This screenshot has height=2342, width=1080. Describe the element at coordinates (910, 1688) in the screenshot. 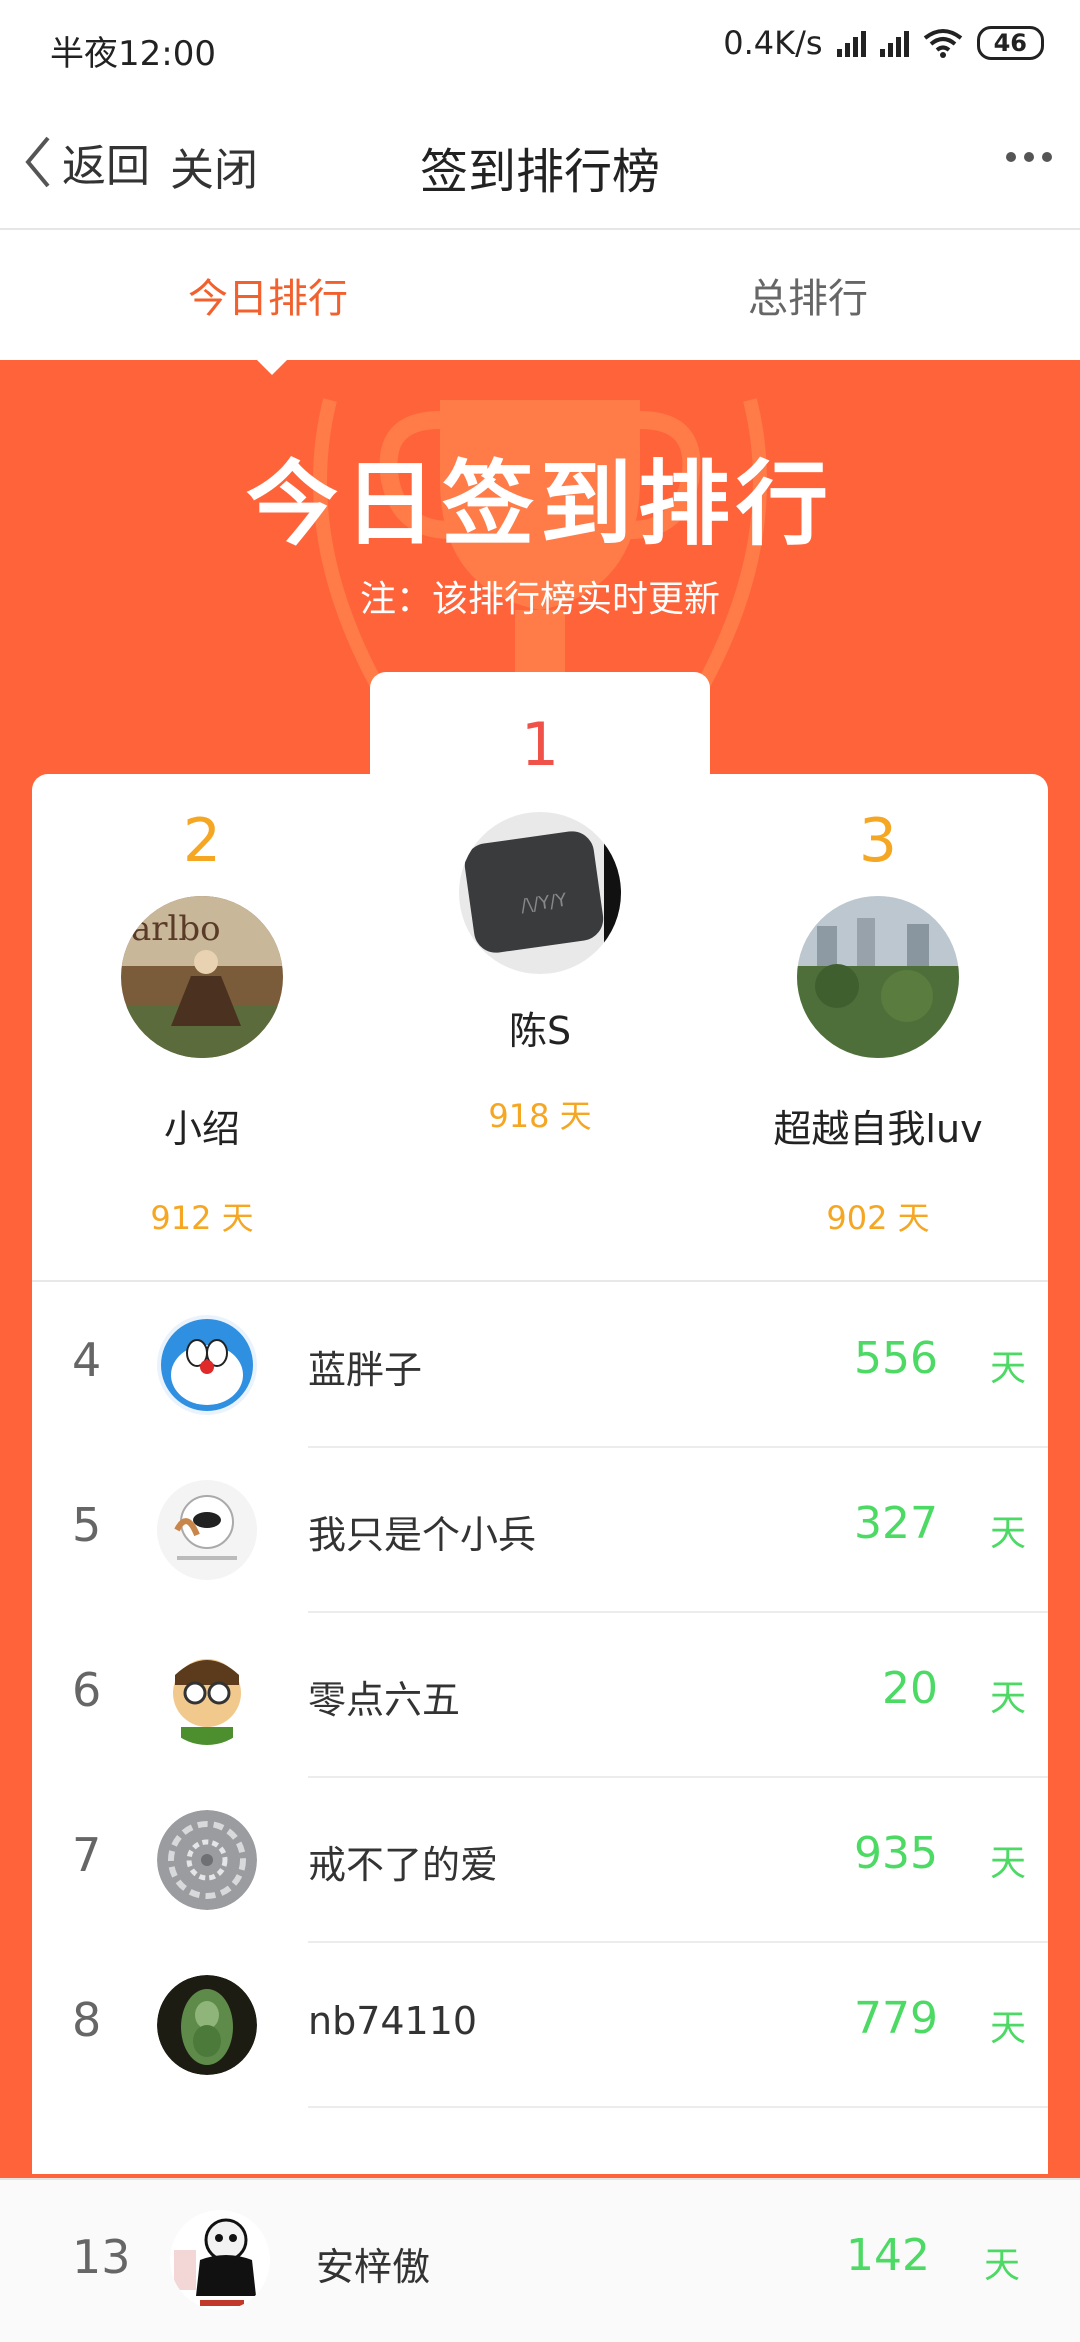

I see `sign-days: 20` at that location.